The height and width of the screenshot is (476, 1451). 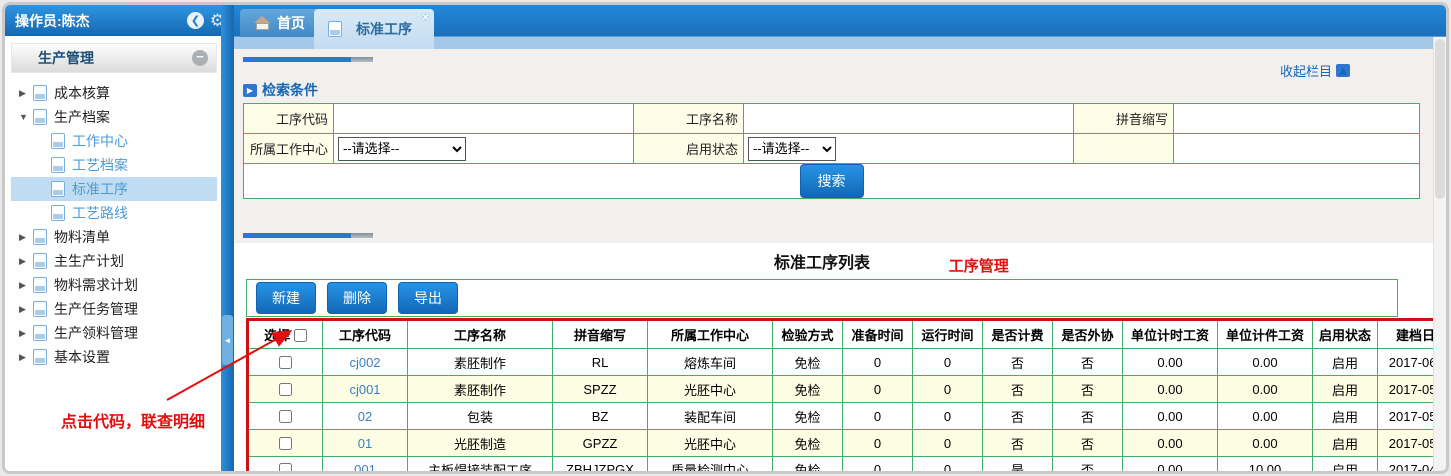 What do you see at coordinates (286, 298) in the screenshot?
I see `toolbar-button-新建: 新建` at bounding box center [286, 298].